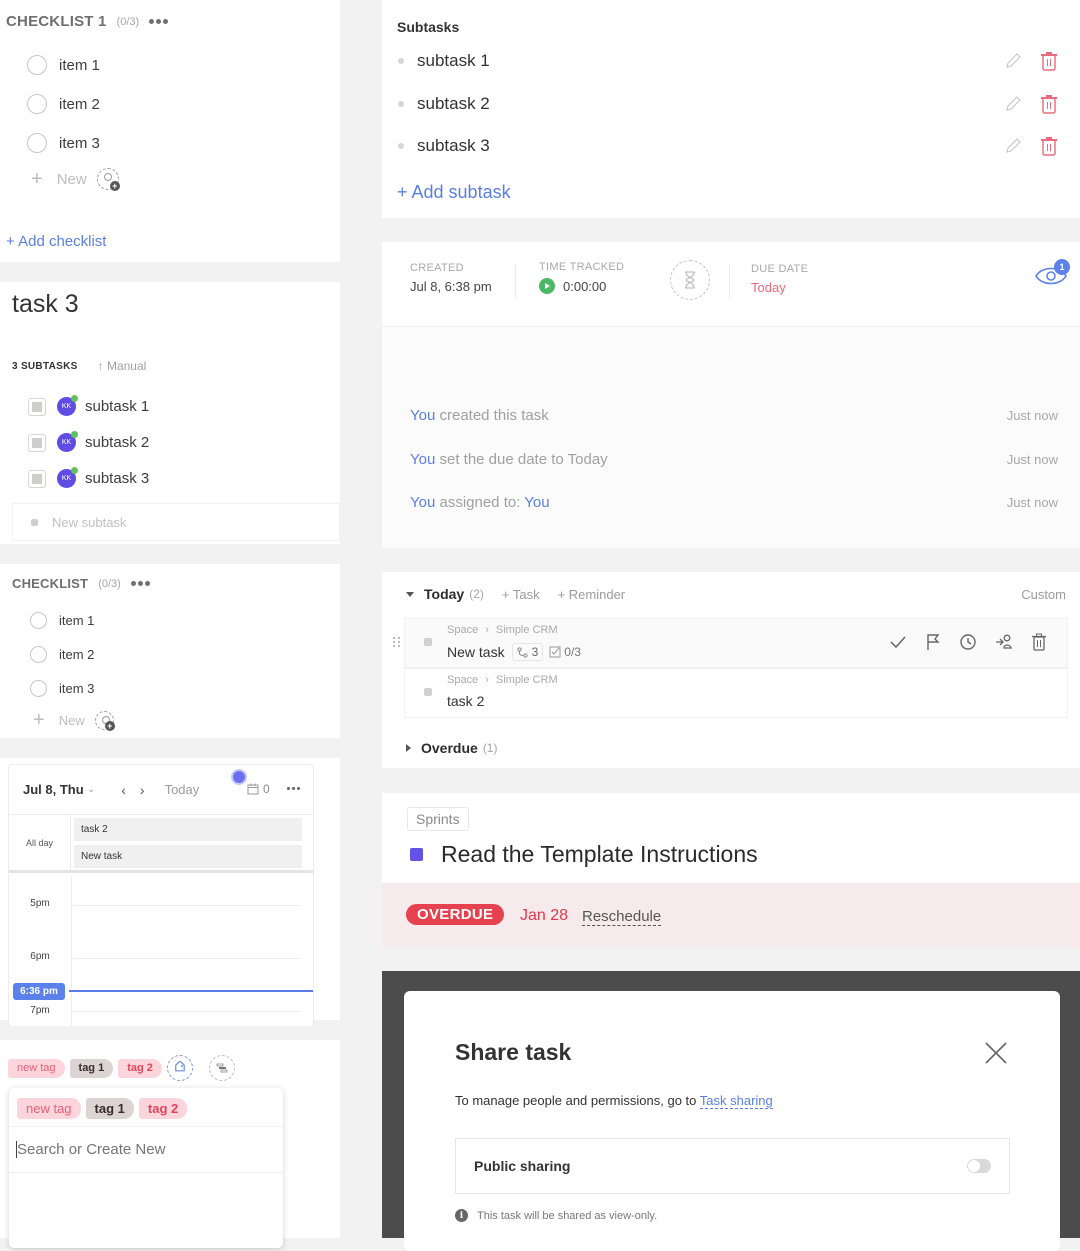  I want to click on subtask-count-chip: 3, so click(527, 652).